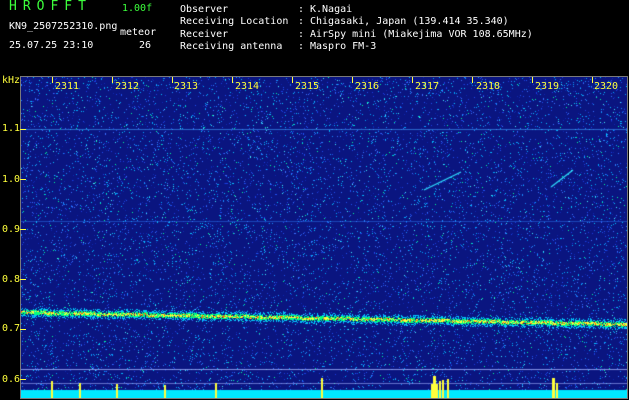  Describe the element at coordinates (409, 22) in the screenshot. I see `info-value: Chigasaki, Japan (139.414 35.340)` at that location.